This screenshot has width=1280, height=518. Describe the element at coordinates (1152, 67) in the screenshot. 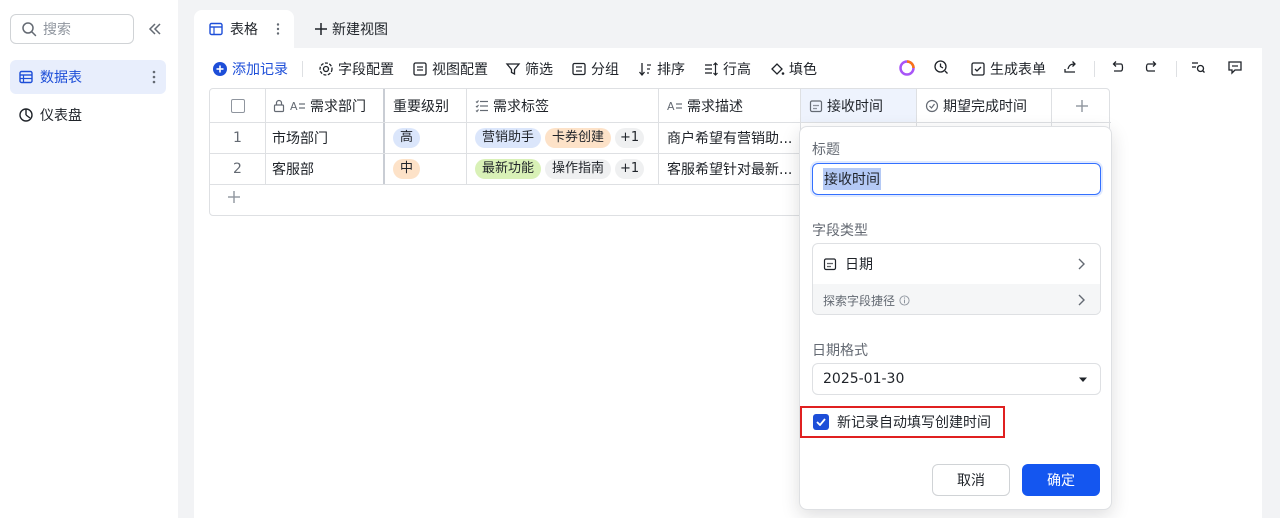

I see `redo-icon` at that location.